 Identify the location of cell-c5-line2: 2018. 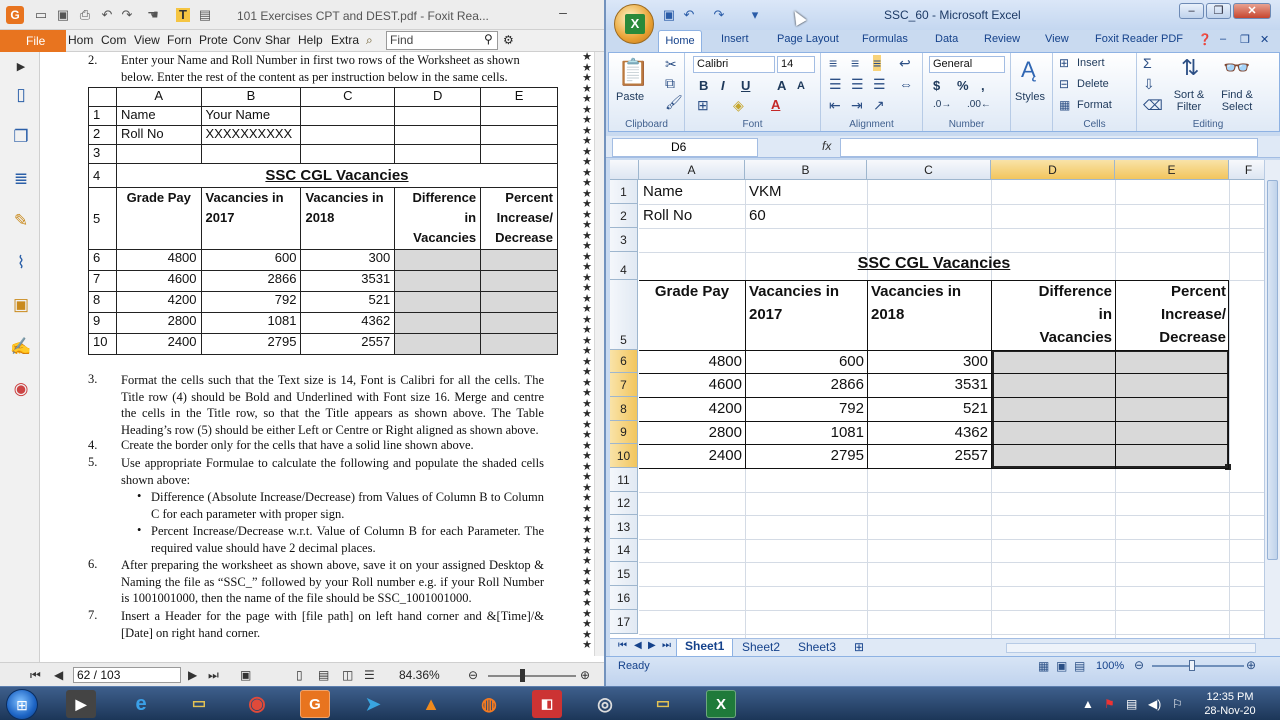
(887, 314).